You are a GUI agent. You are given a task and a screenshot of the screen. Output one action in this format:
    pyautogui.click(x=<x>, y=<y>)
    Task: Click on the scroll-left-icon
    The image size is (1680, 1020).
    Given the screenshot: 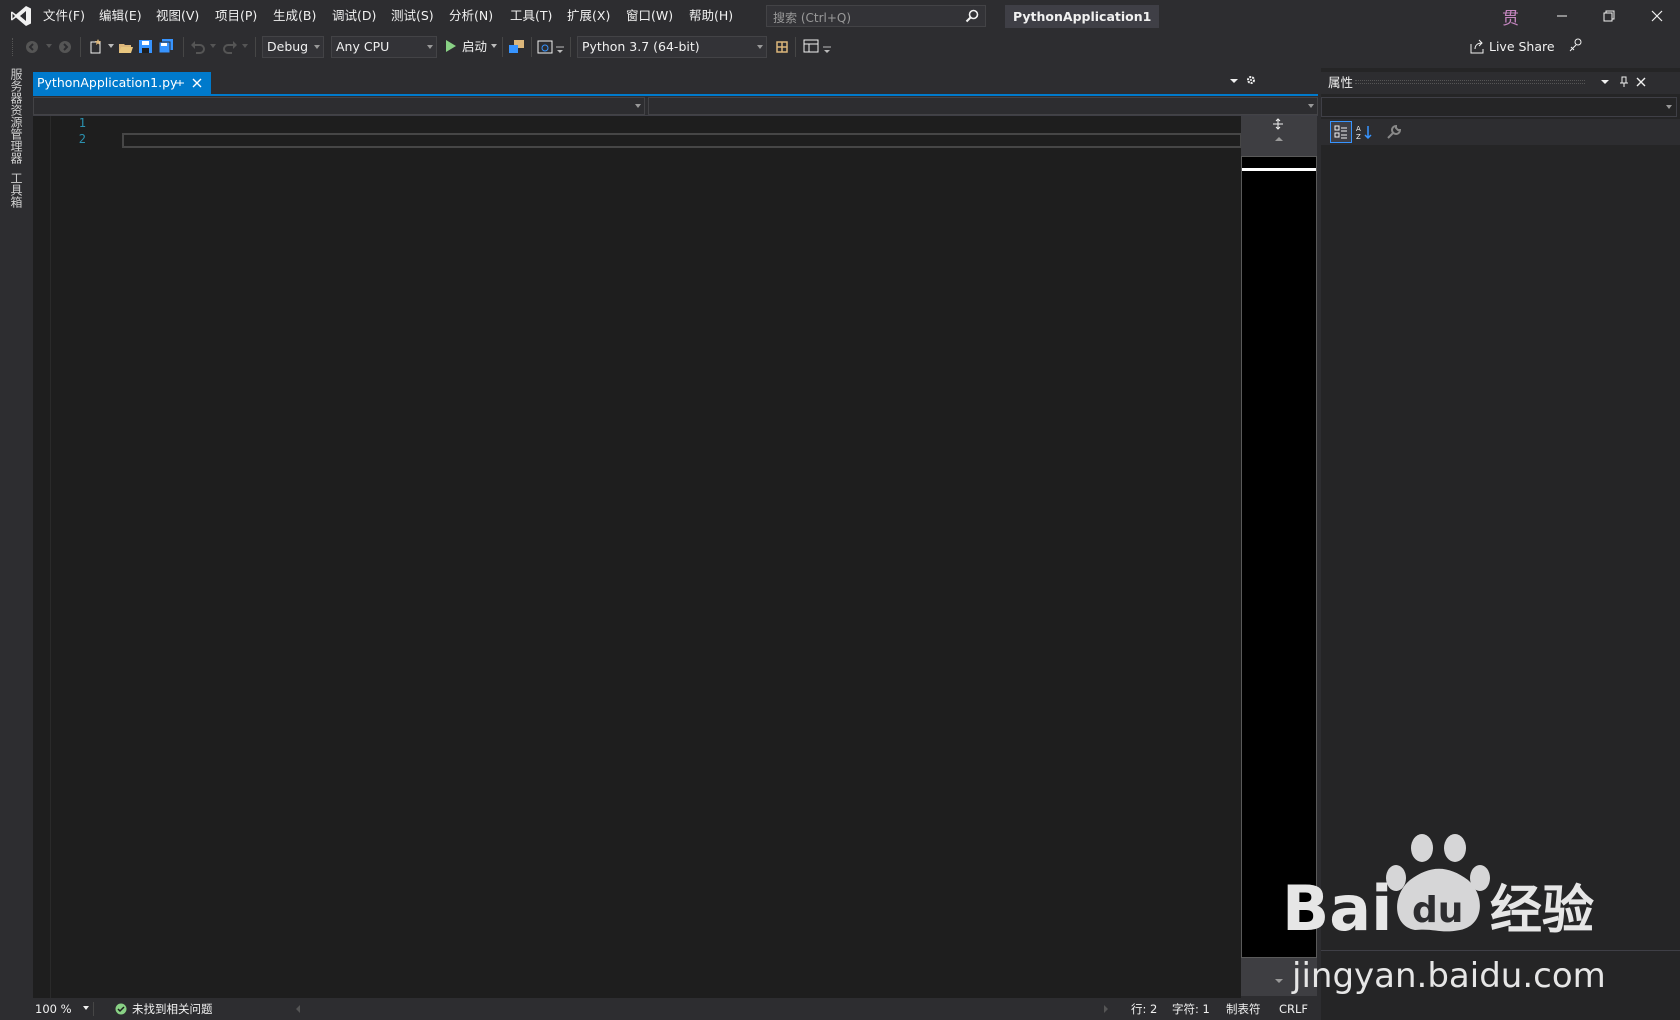 What is the action you would take?
    pyautogui.click(x=298, y=1009)
    